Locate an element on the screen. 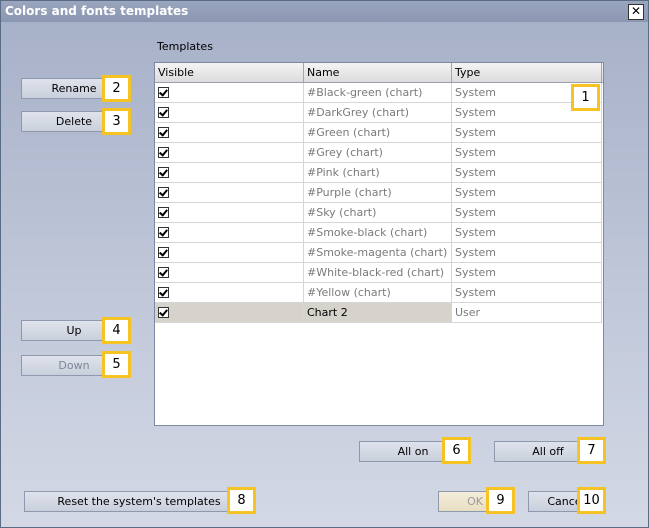 Image resolution: width=649 pixels, height=528 pixels. window-title: Colors and fonts templates is located at coordinates (97, 11).